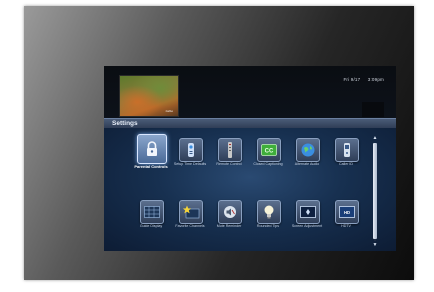 The width and height of the screenshot is (434, 292). What do you see at coordinates (149, 96) in the screenshot?
I see `live-tv-preview: zorbo` at bounding box center [149, 96].